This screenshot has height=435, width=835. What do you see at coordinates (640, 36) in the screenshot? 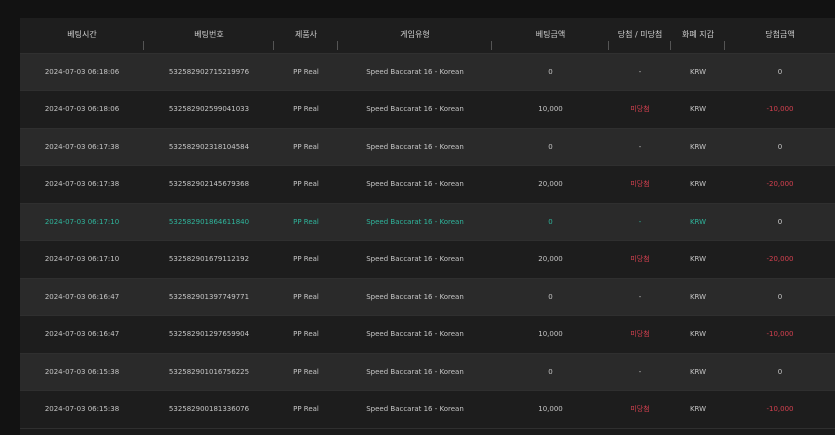
I see `column-header-result: 당첨 / 미당첨` at bounding box center [640, 36].